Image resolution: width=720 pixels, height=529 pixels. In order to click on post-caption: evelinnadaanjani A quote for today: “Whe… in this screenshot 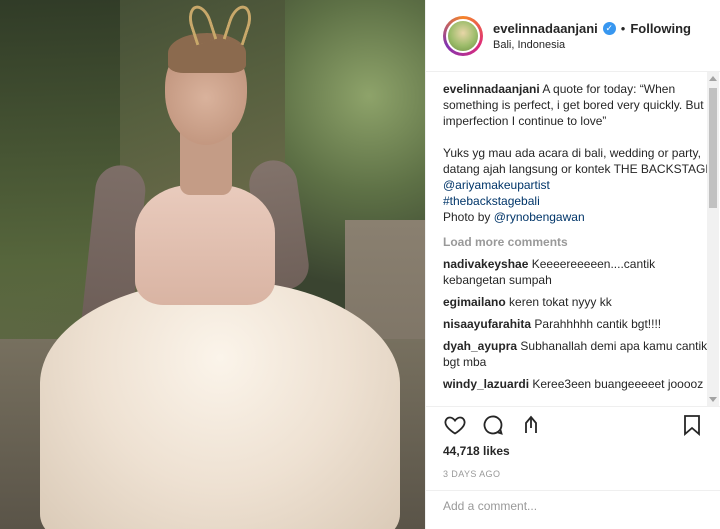, I will do `click(579, 153)`.